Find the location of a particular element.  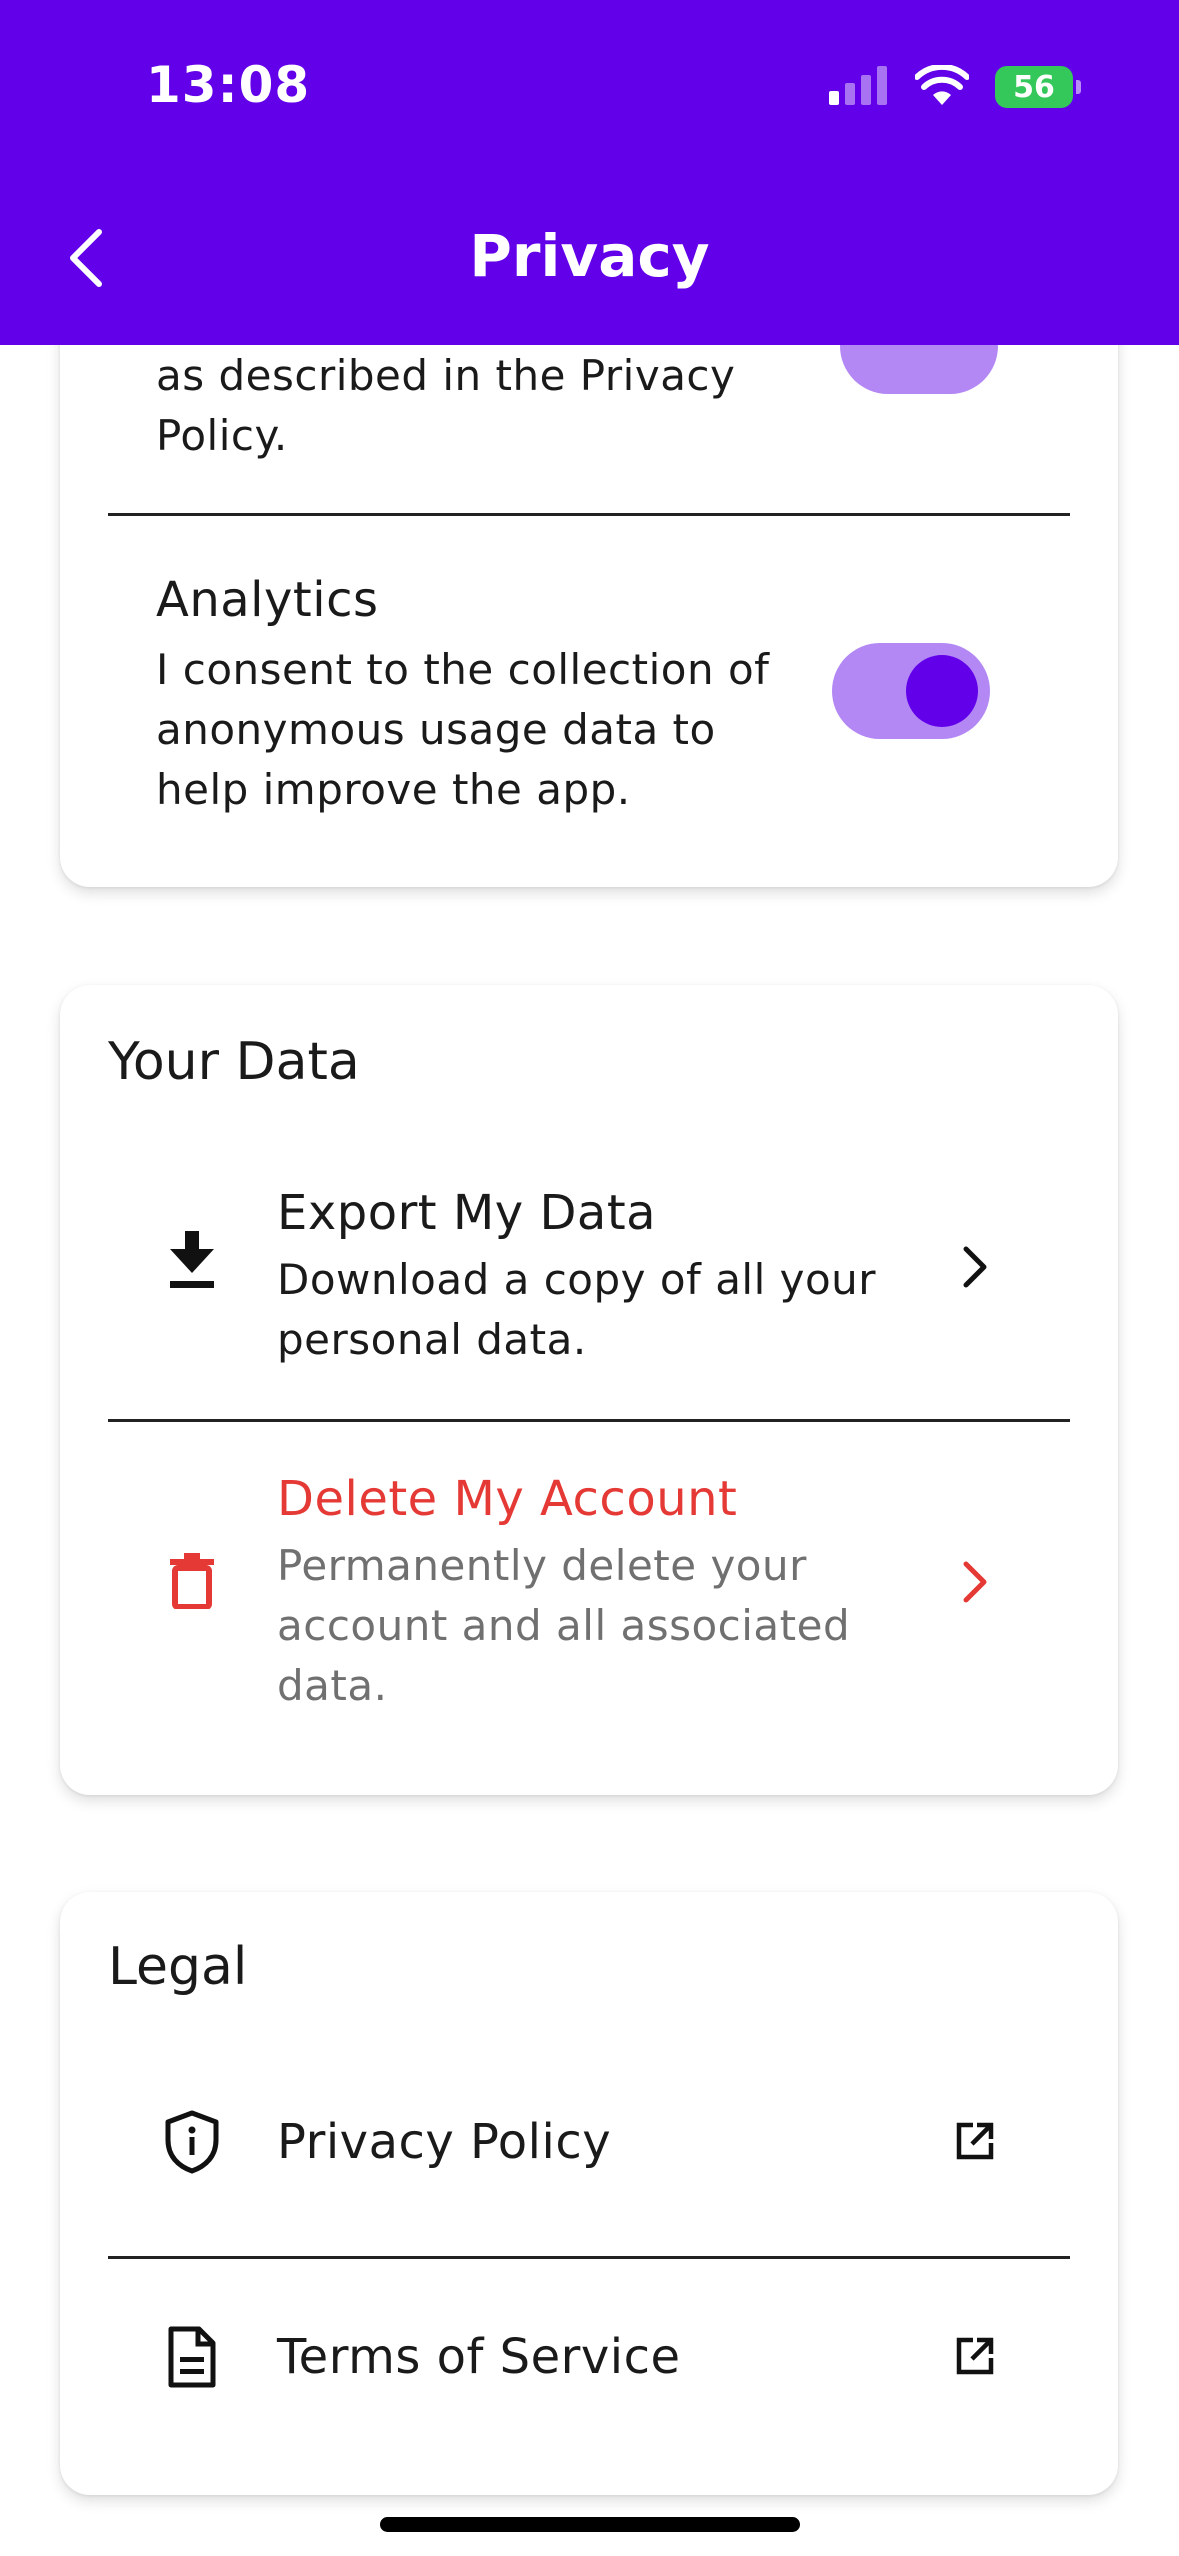

app-header: 13:08 56 Privacy is located at coordinates (589, 172).